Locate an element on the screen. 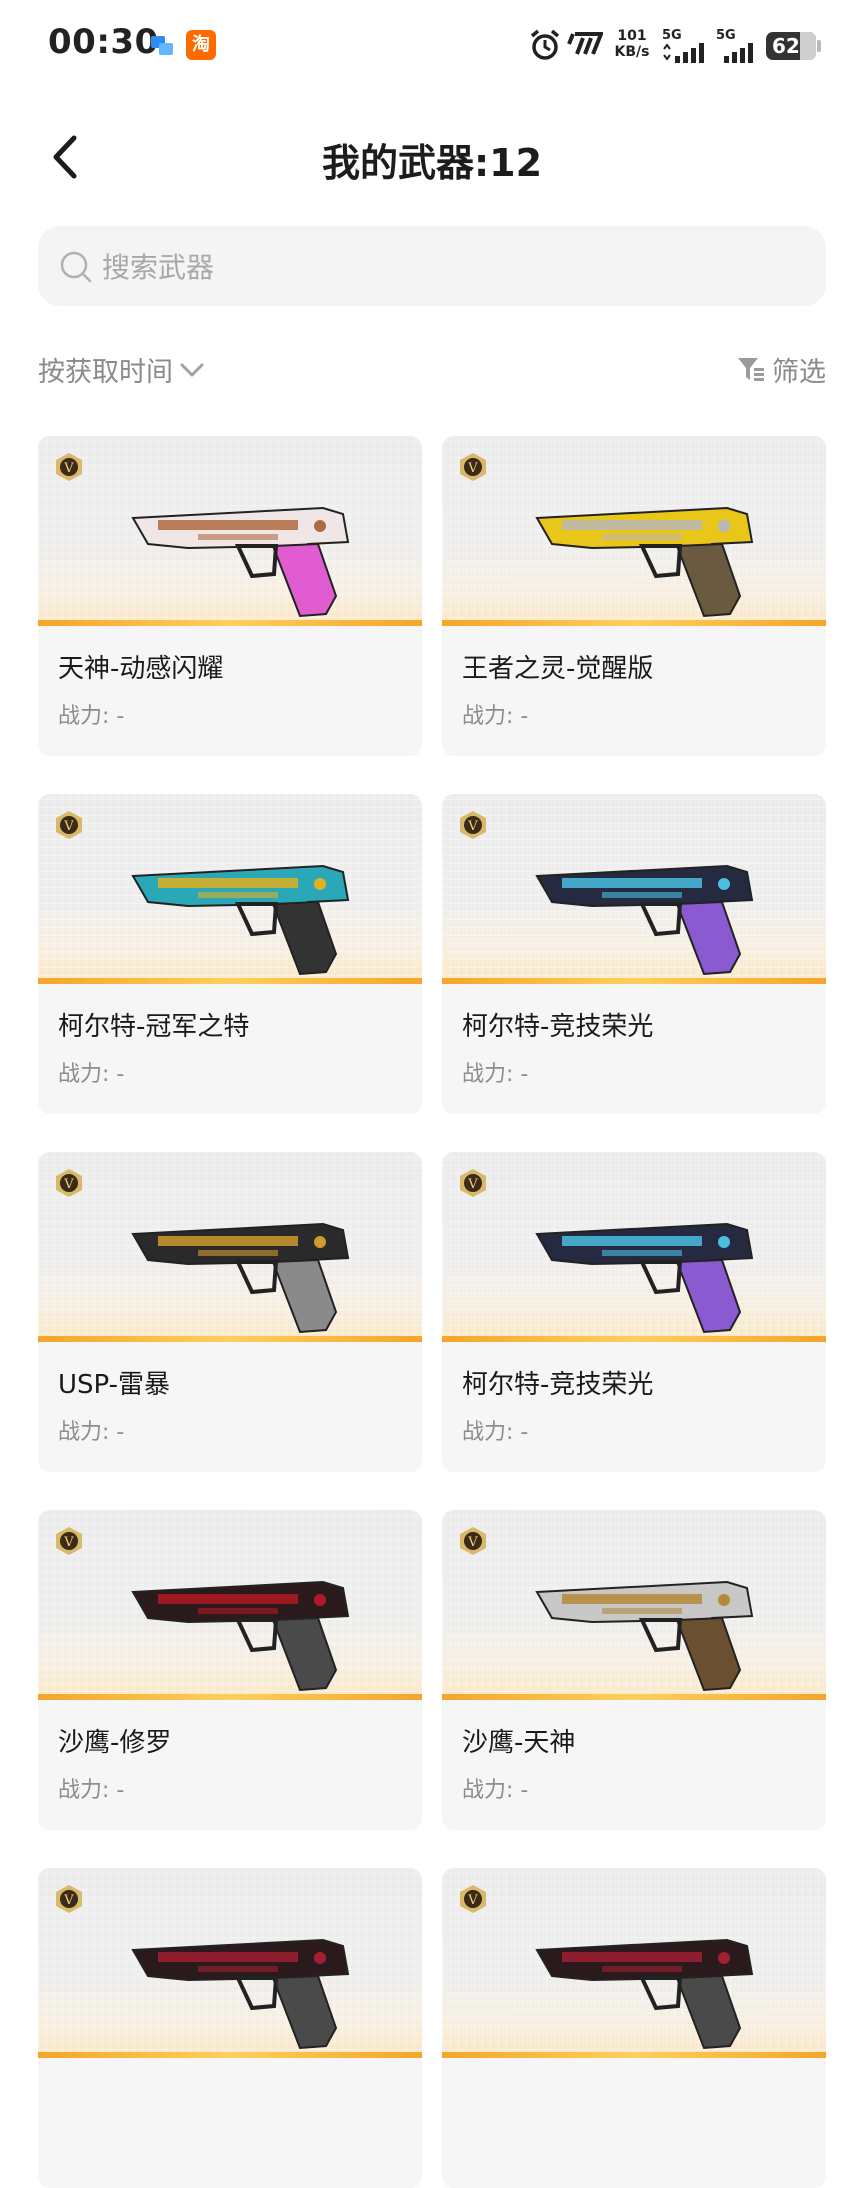 This screenshot has height=2188, width=864. taobao-notification-icon: 淘 is located at coordinates (201, 45).